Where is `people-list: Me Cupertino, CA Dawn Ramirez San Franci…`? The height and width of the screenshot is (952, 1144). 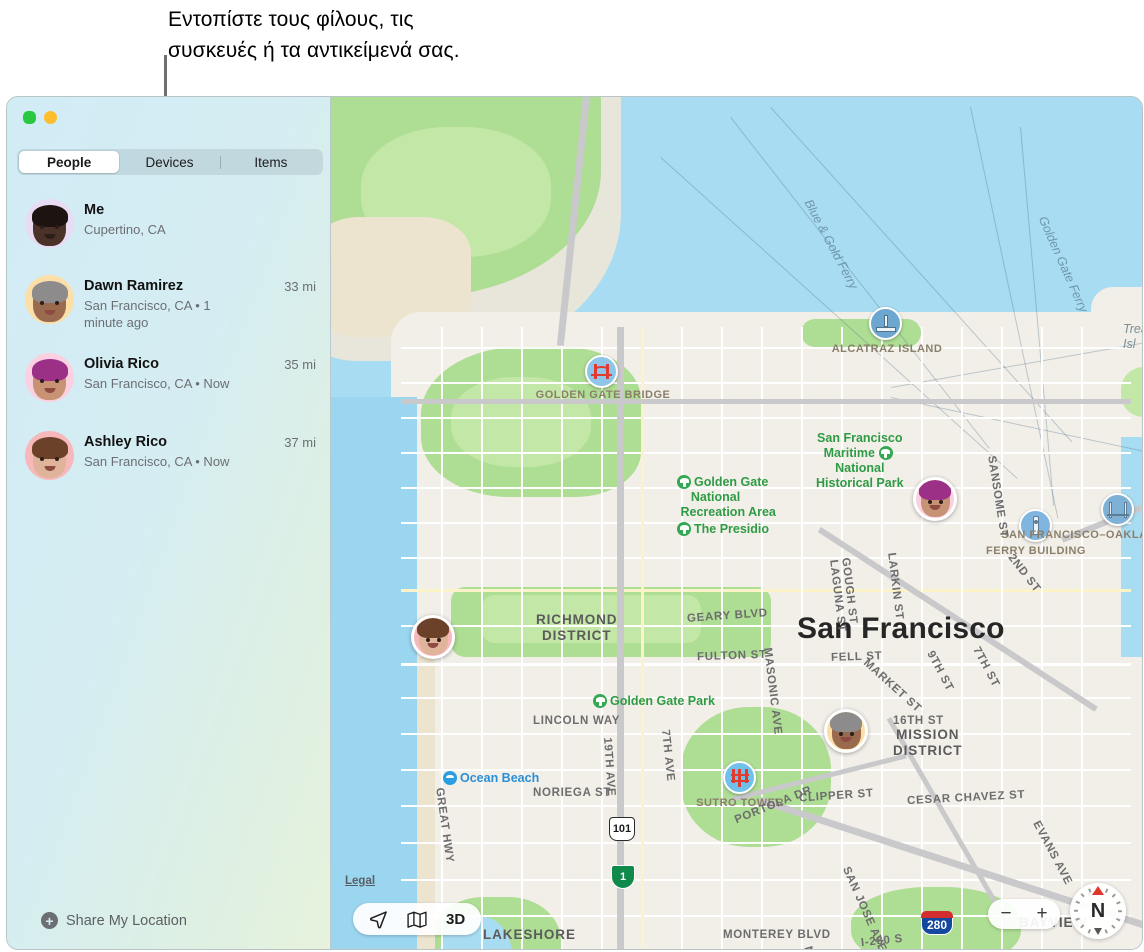 people-list: Me Cupertino, CA Dawn Ramirez San Franci… is located at coordinates (168, 350).